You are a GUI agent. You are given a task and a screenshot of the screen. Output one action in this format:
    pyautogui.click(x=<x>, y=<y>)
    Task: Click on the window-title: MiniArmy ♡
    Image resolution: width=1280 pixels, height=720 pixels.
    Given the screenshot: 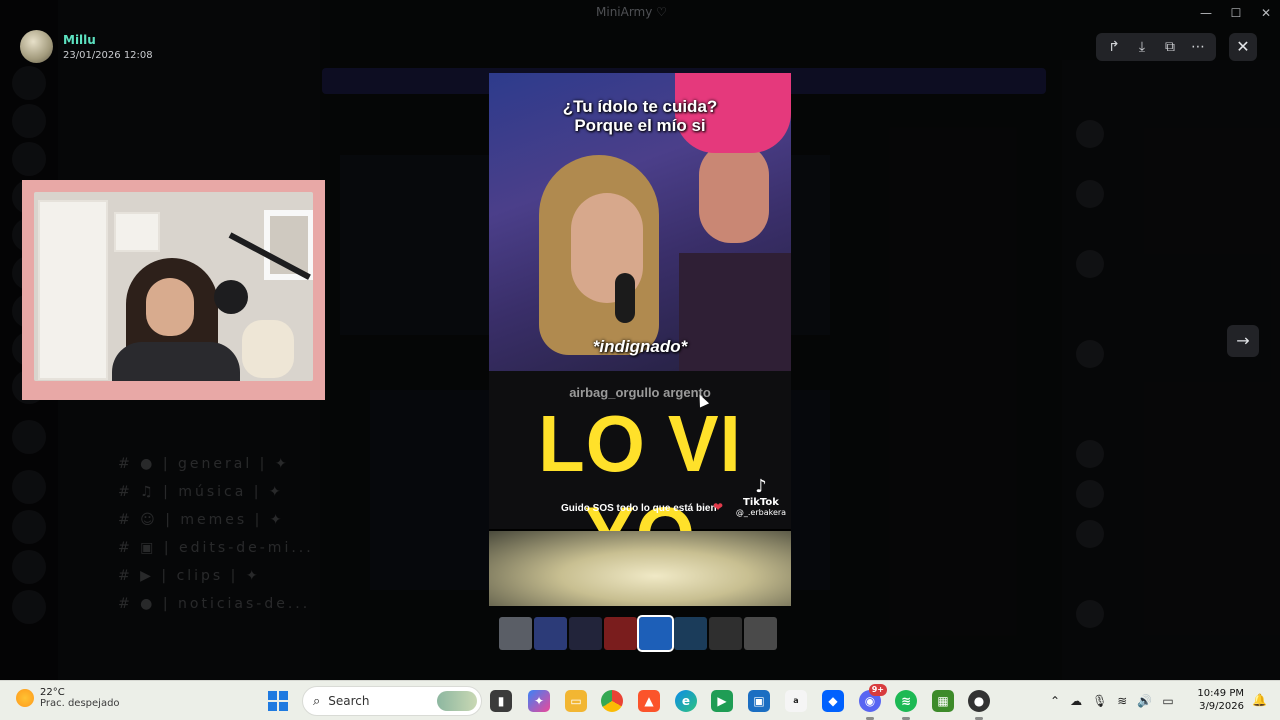 What is the action you would take?
    pyautogui.click(x=631, y=12)
    